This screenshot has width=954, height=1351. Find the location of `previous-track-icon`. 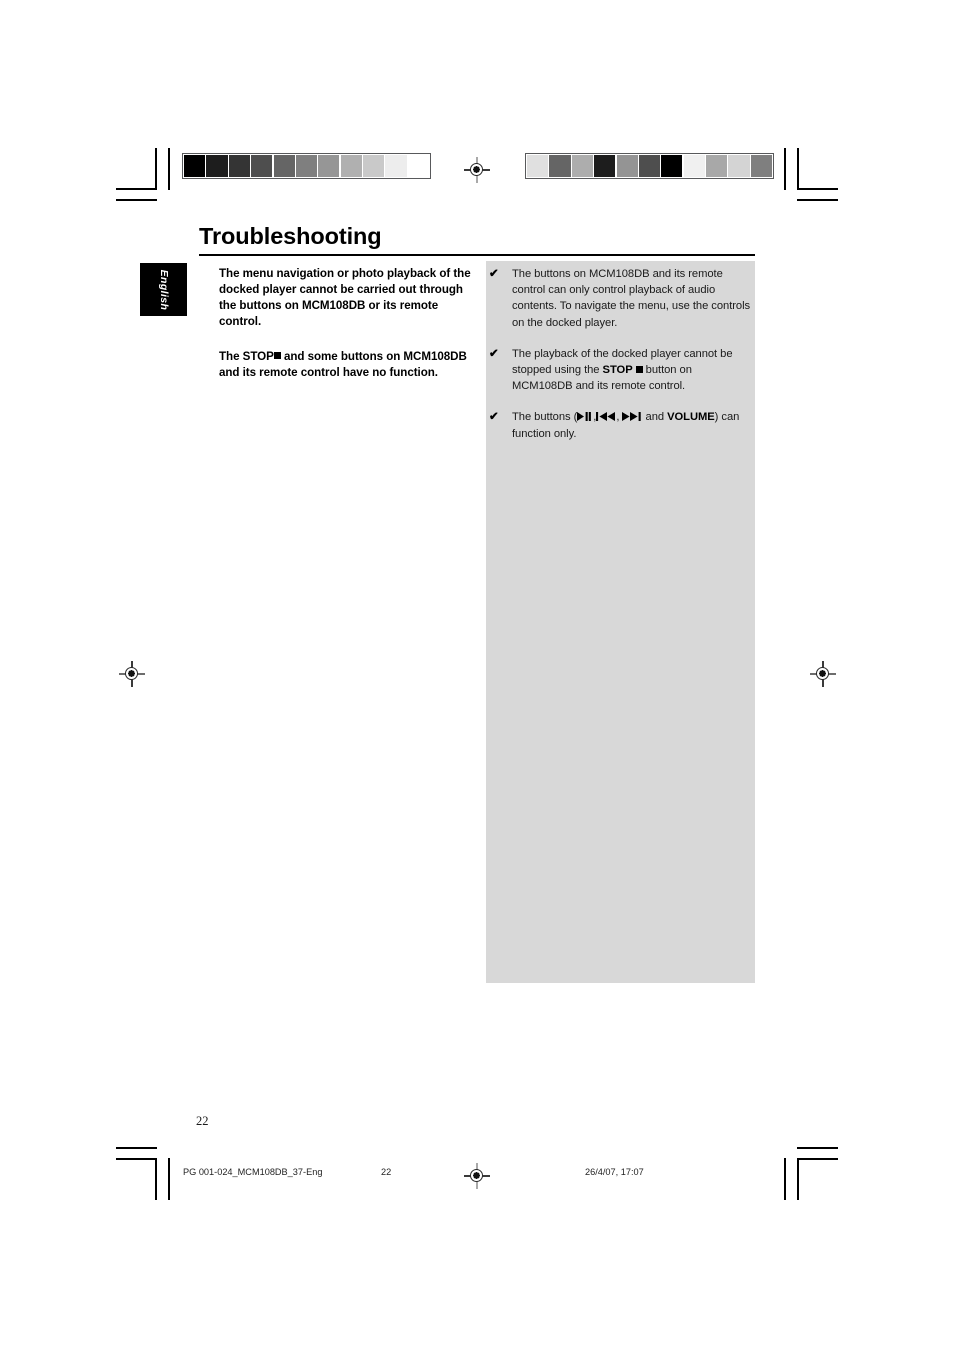

previous-track-icon is located at coordinates (606, 418).